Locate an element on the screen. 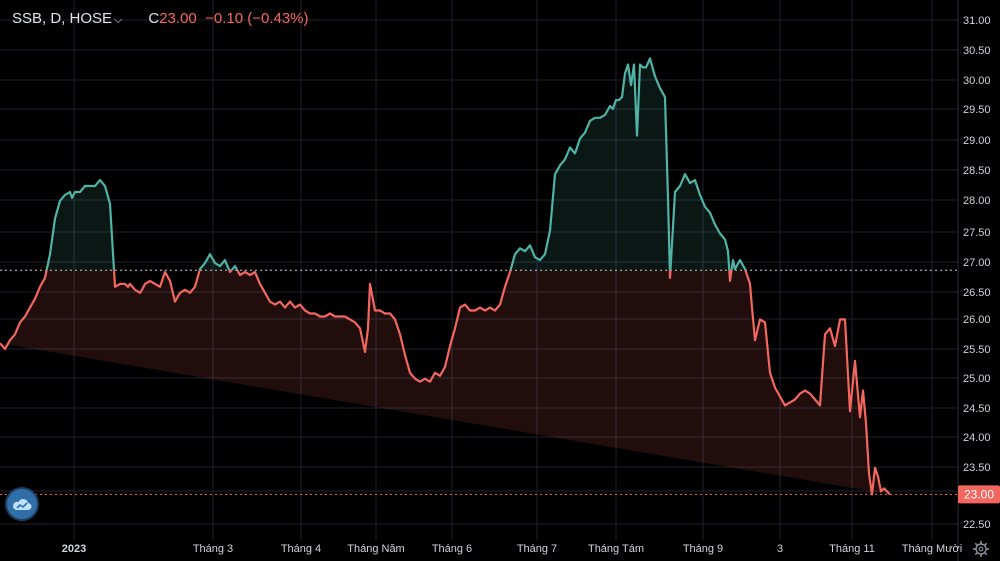  time-tick-label: Tháng 4 is located at coordinates (301, 549).